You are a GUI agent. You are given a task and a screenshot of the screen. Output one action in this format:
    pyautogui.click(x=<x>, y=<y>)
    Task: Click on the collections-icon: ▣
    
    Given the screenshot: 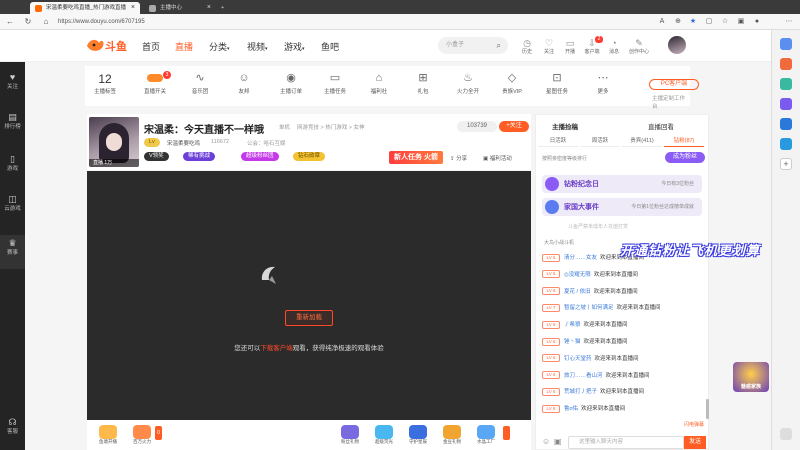 What is the action you would take?
    pyautogui.click(x=741, y=22)
    